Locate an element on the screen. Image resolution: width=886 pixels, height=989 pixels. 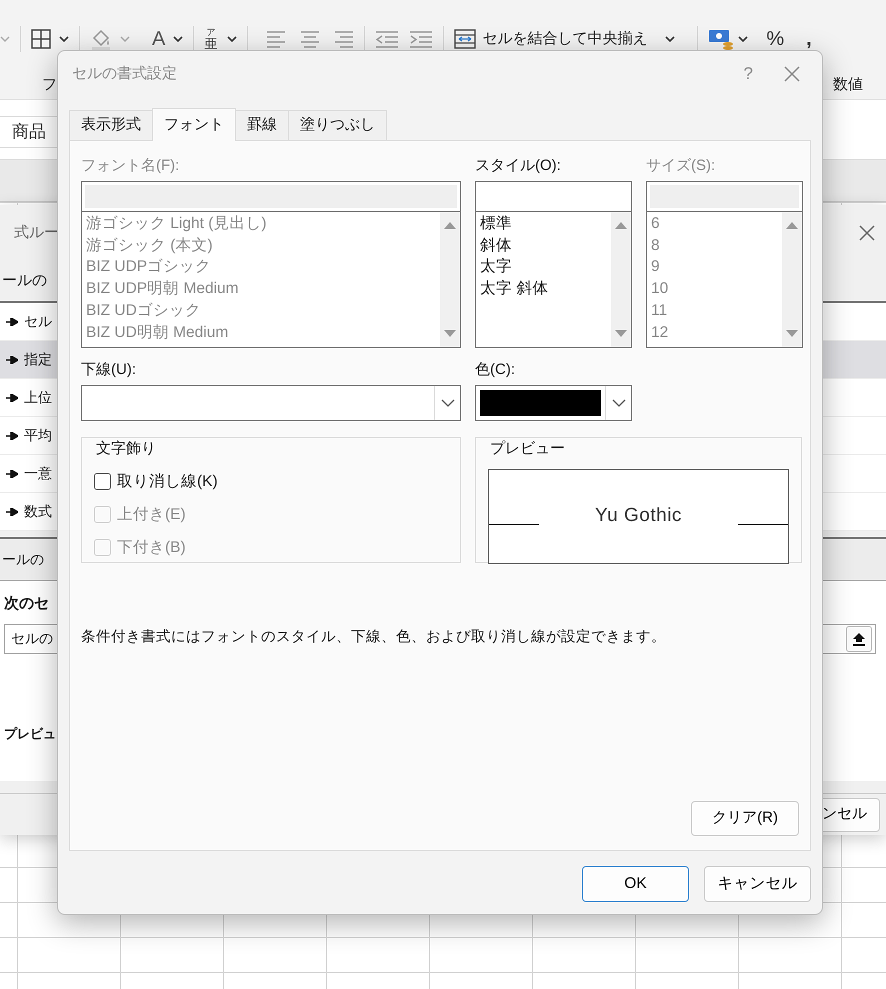
borders-icon is located at coordinates (41, 39).